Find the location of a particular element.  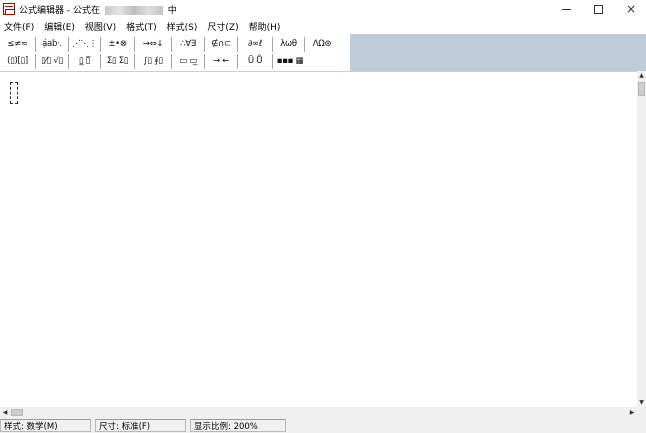

set-theory-symbols-button: ∉∩⊂ is located at coordinates (221, 44).